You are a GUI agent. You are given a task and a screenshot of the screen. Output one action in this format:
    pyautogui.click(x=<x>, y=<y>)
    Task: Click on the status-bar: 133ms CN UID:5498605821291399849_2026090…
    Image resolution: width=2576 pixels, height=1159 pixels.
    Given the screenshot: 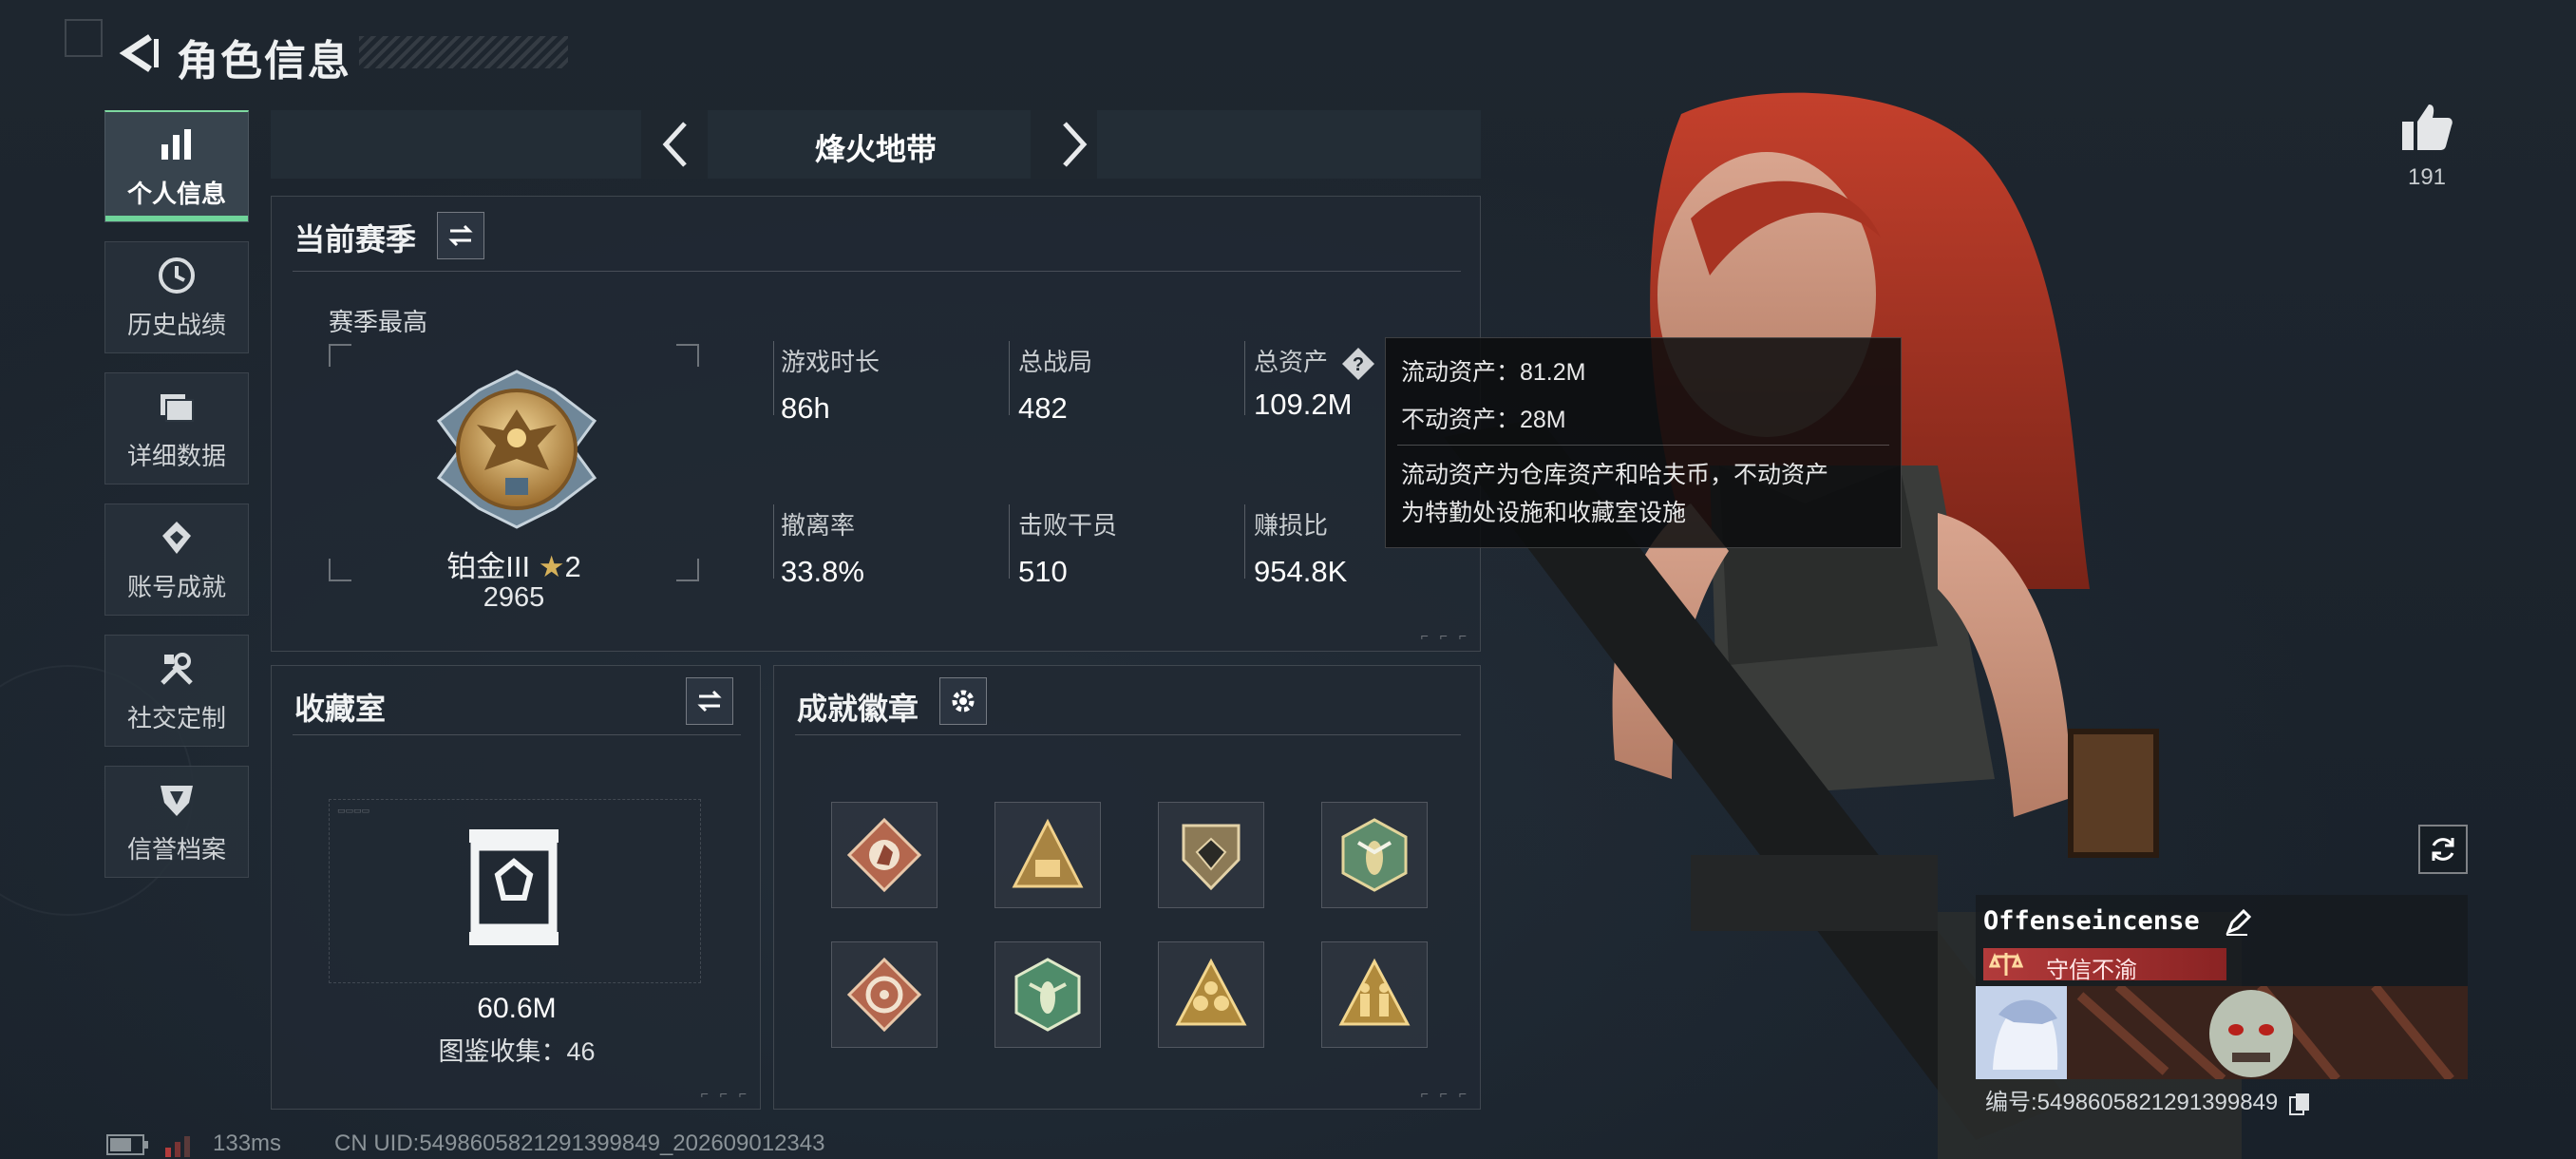 What is the action you would take?
    pyautogui.click(x=533, y=1144)
    